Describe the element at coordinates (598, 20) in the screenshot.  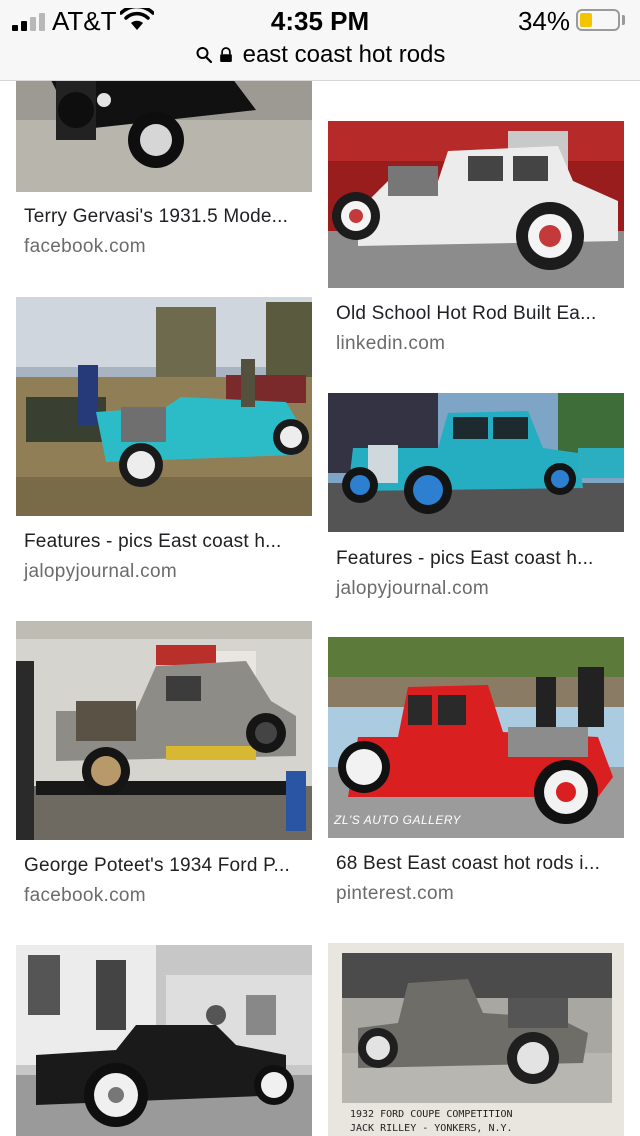
I see `battery-icon` at that location.